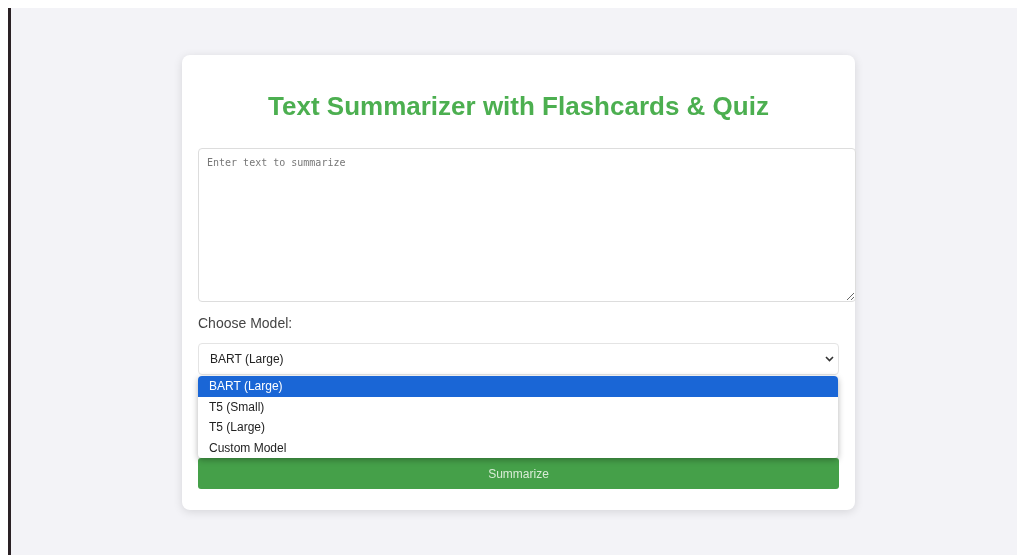 The height and width of the screenshot is (555, 1017). I want to click on dropdown-option: T5 (Large), so click(518, 427).